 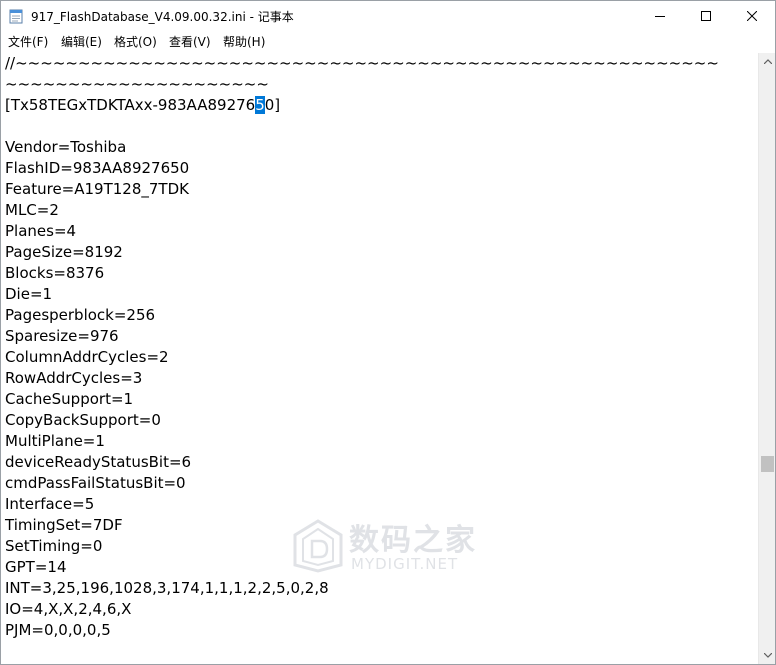 What do you see at coordinates (28, 41) in the screenshot?
I see `menu-file: 文件(F)` at bounding box center [28, 41].